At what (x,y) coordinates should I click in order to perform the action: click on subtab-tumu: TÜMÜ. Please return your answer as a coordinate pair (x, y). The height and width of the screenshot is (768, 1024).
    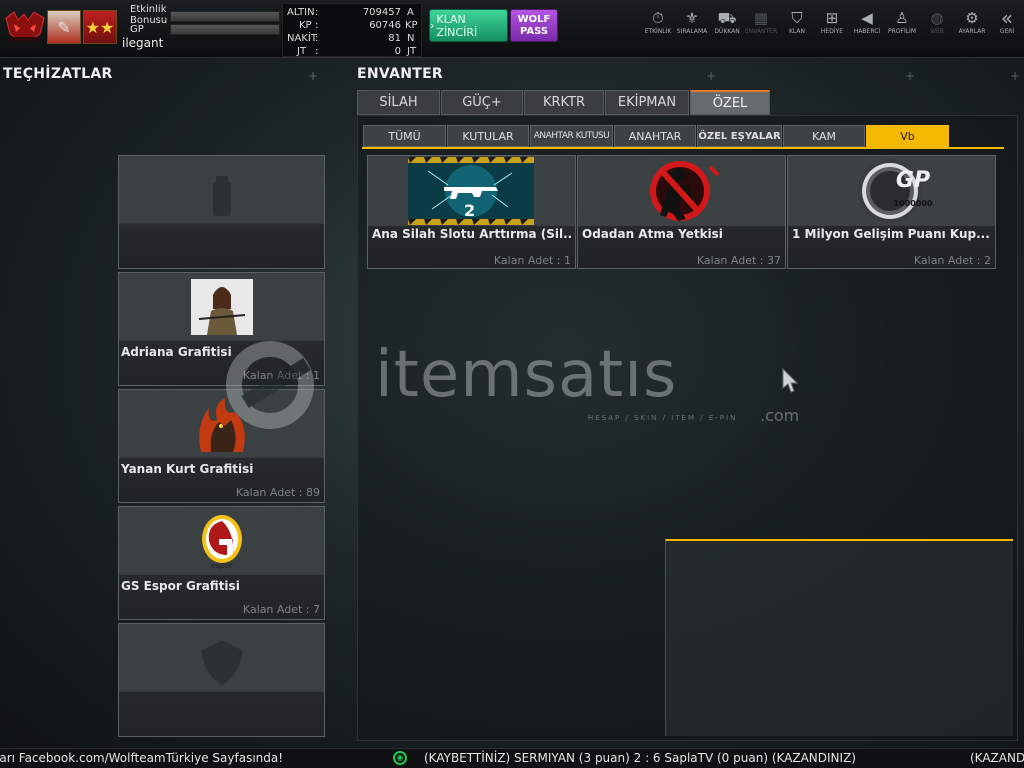
    Looking at the image, I should click on (404, 136).